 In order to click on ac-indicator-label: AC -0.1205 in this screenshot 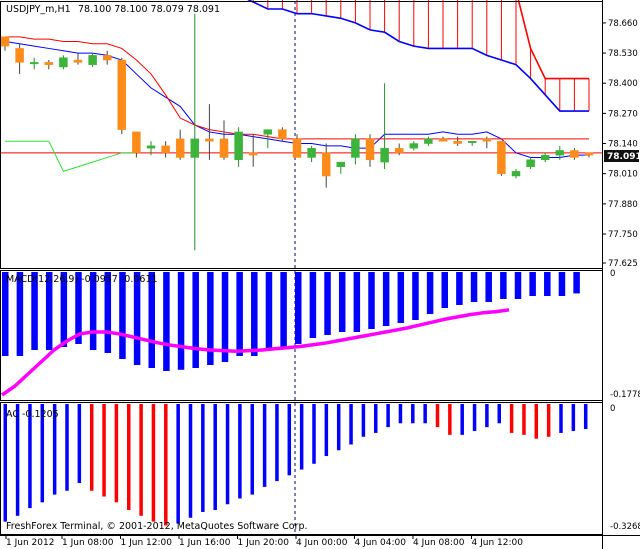, I will do `click(32, 414)`.